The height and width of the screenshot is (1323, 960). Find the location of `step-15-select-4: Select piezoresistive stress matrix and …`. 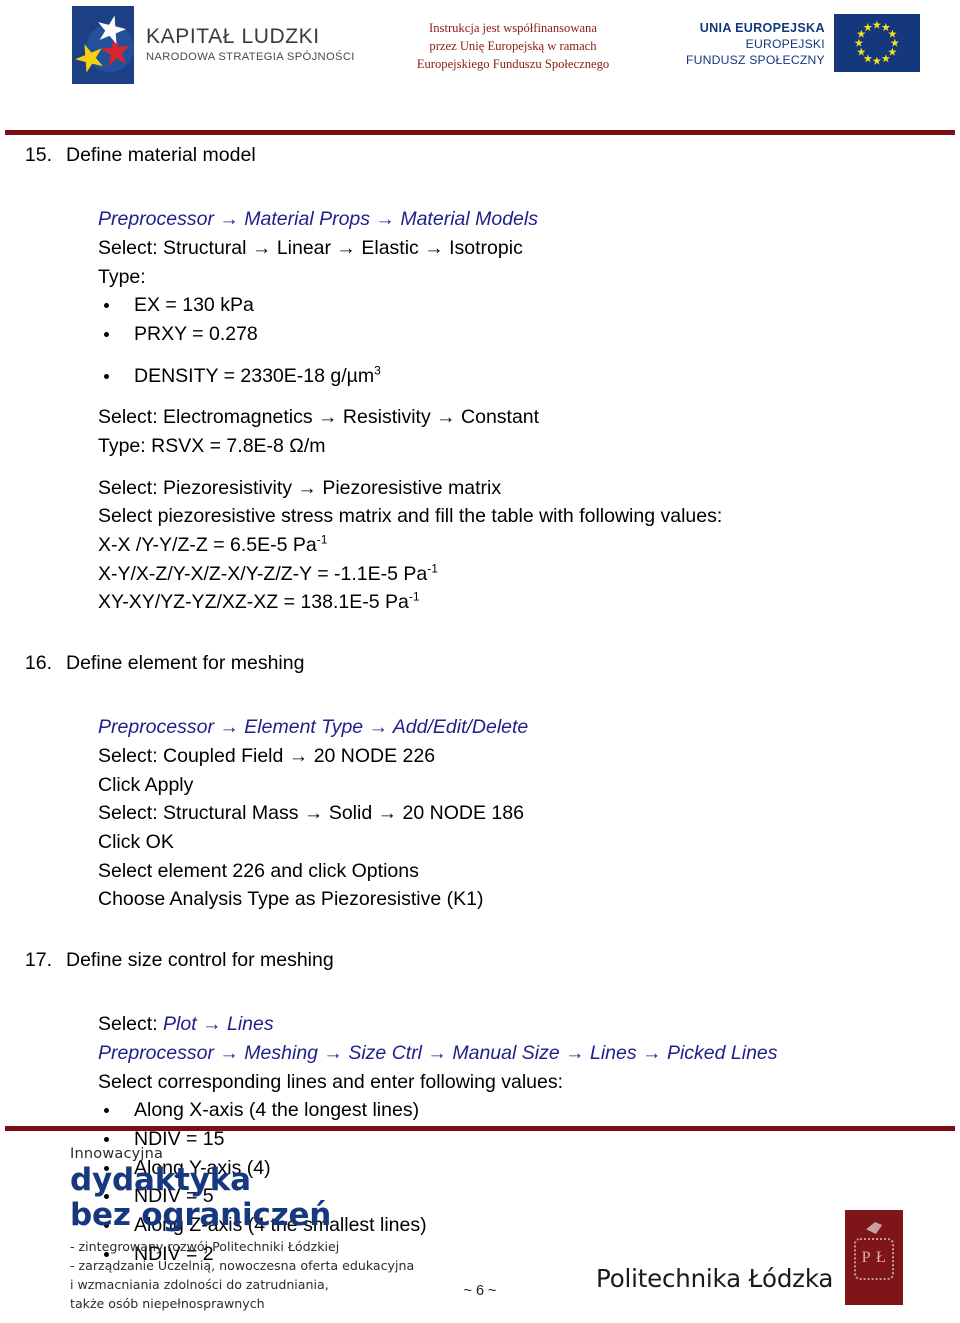

step-15-select-4: Select piezoresistive stress matrix and … is located at coordinates (410, 516).